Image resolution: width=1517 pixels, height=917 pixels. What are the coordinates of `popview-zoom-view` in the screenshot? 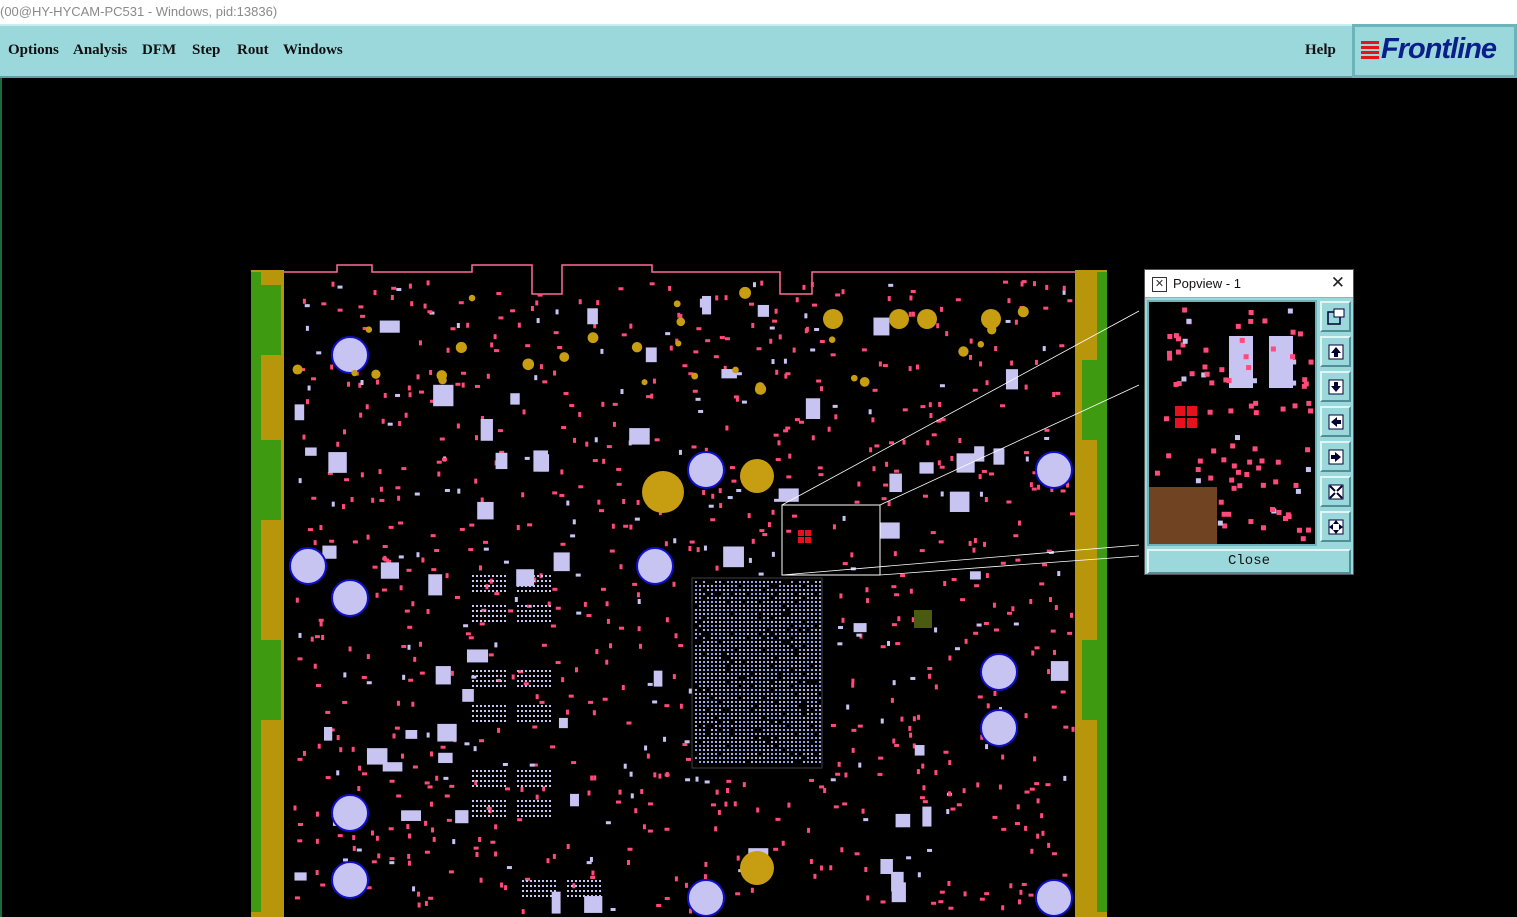 It's located at (1232, 423).